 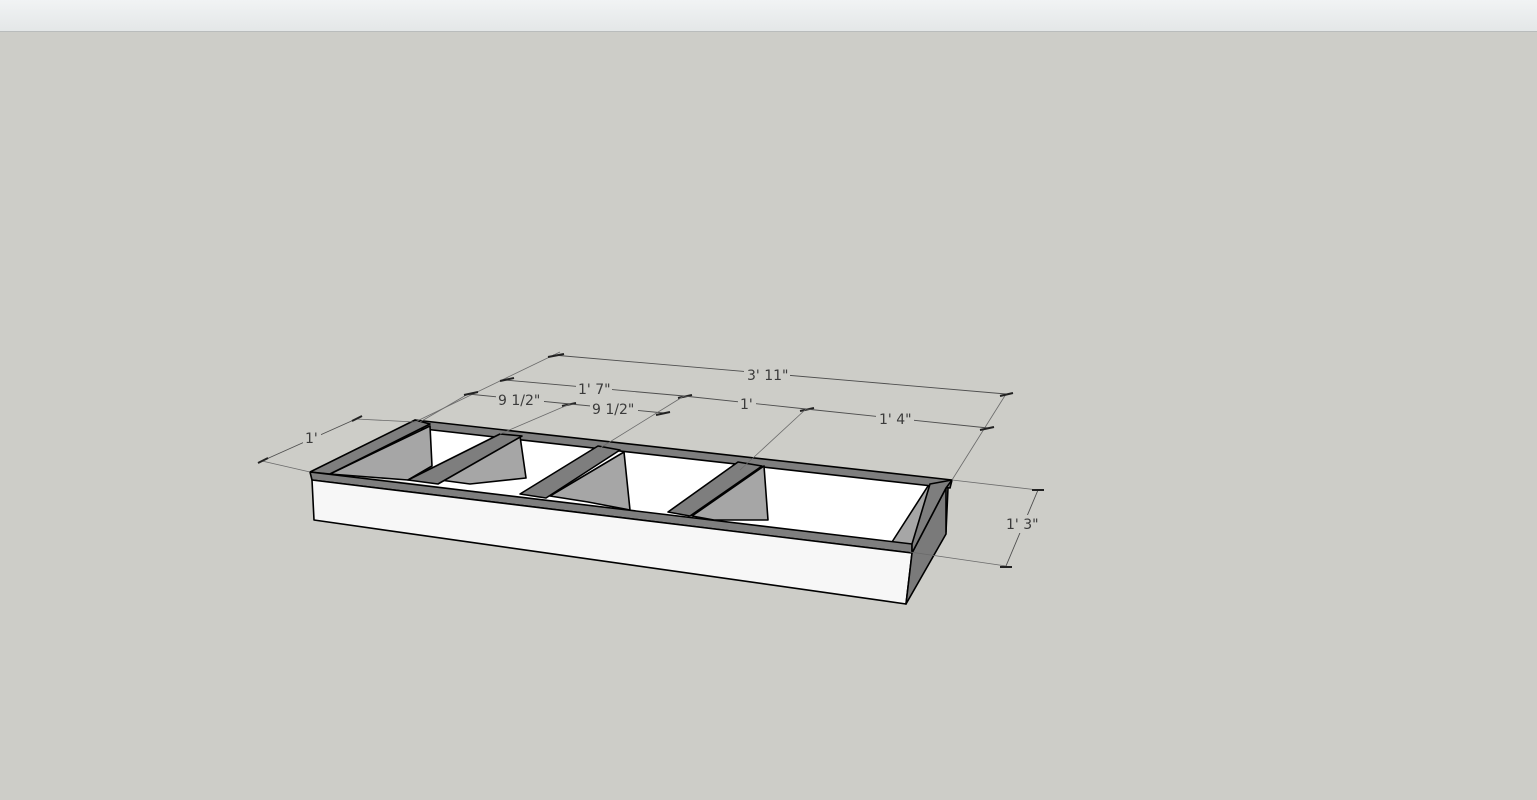 What do you see at coordinates (746, 405) in the screenshot?
I see `dim-segment-2: 1'` at bounding box center [746, 405].